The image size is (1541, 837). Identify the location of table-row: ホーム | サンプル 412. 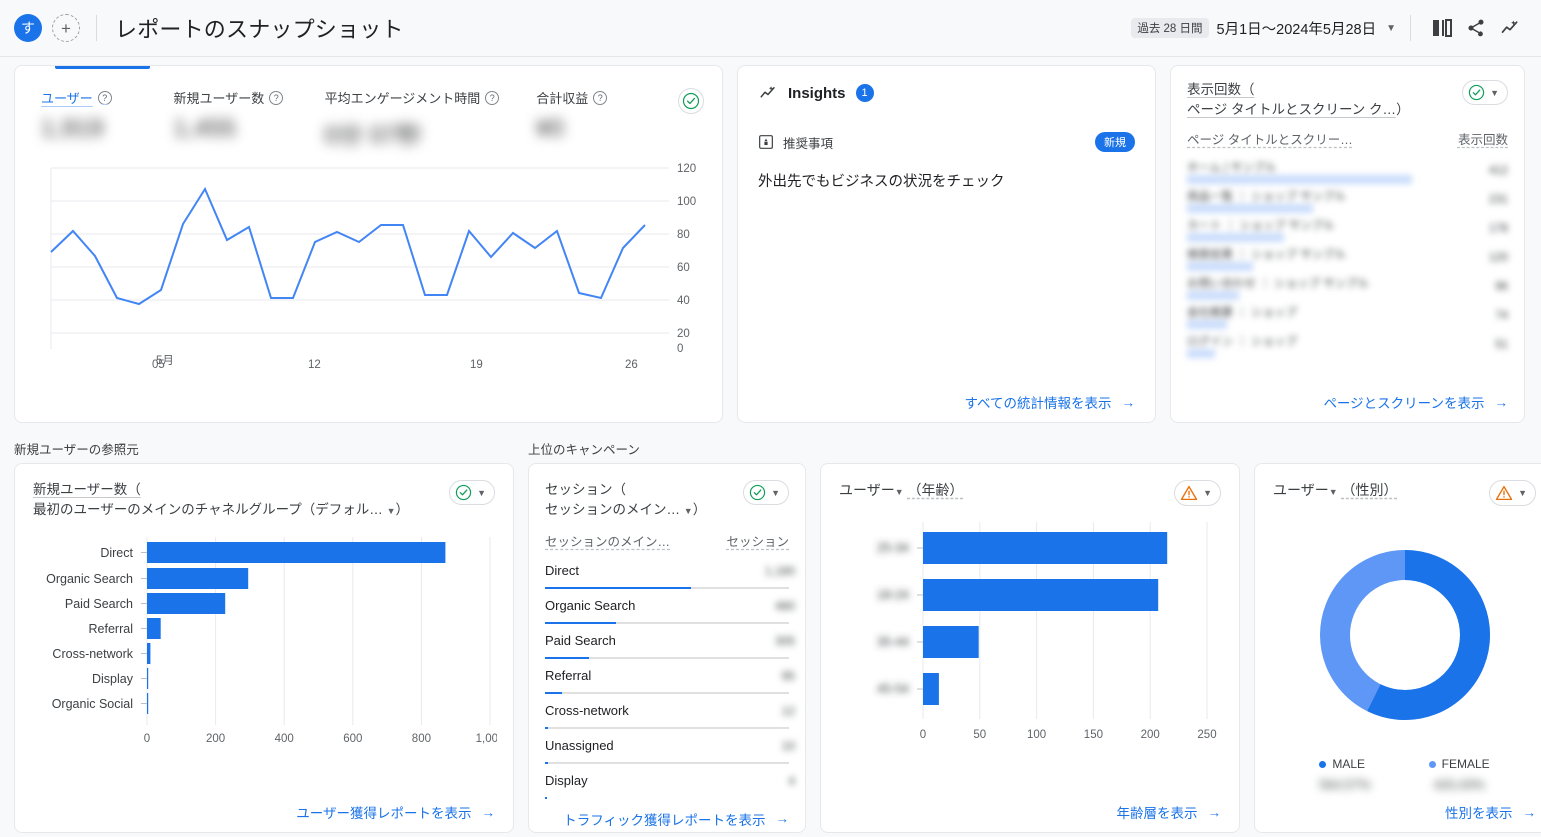
(1347, 170).